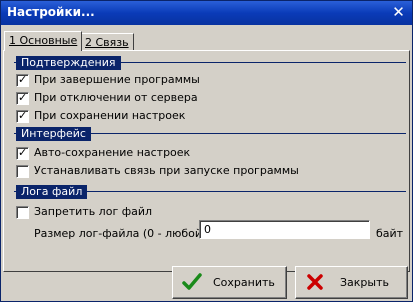  Describe the element at coordinates (68, 63) in the screenshot. I see `section-title: Подтверждения` at that location.